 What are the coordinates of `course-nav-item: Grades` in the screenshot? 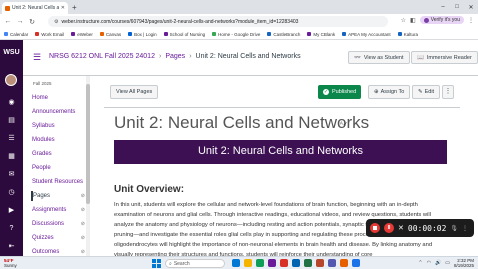 It's located at (60, 154).